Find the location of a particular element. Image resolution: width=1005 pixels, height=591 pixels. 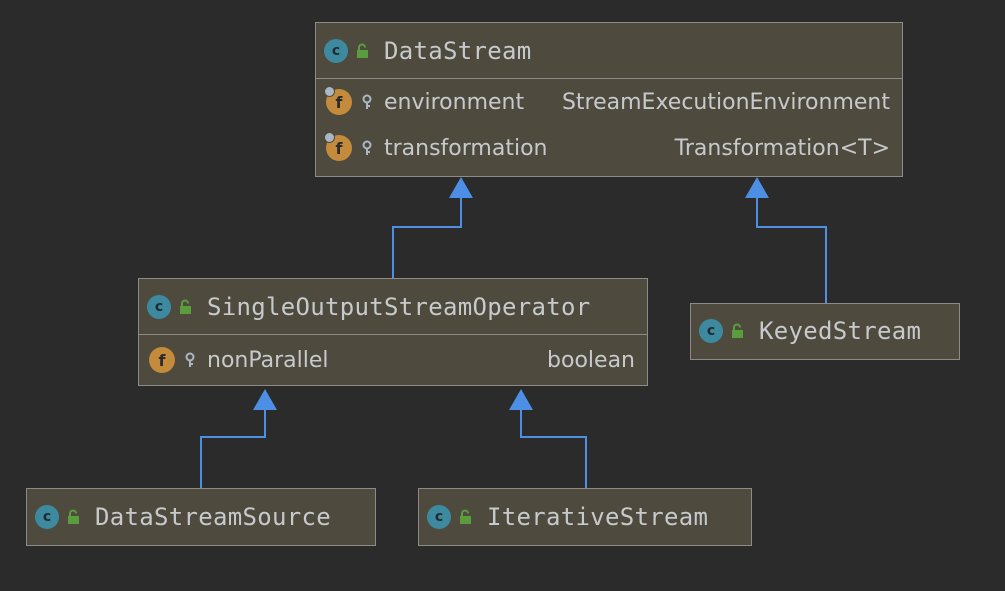

class-node-iterative-stream: c IterativeStream is located at coordinates (585, 517).